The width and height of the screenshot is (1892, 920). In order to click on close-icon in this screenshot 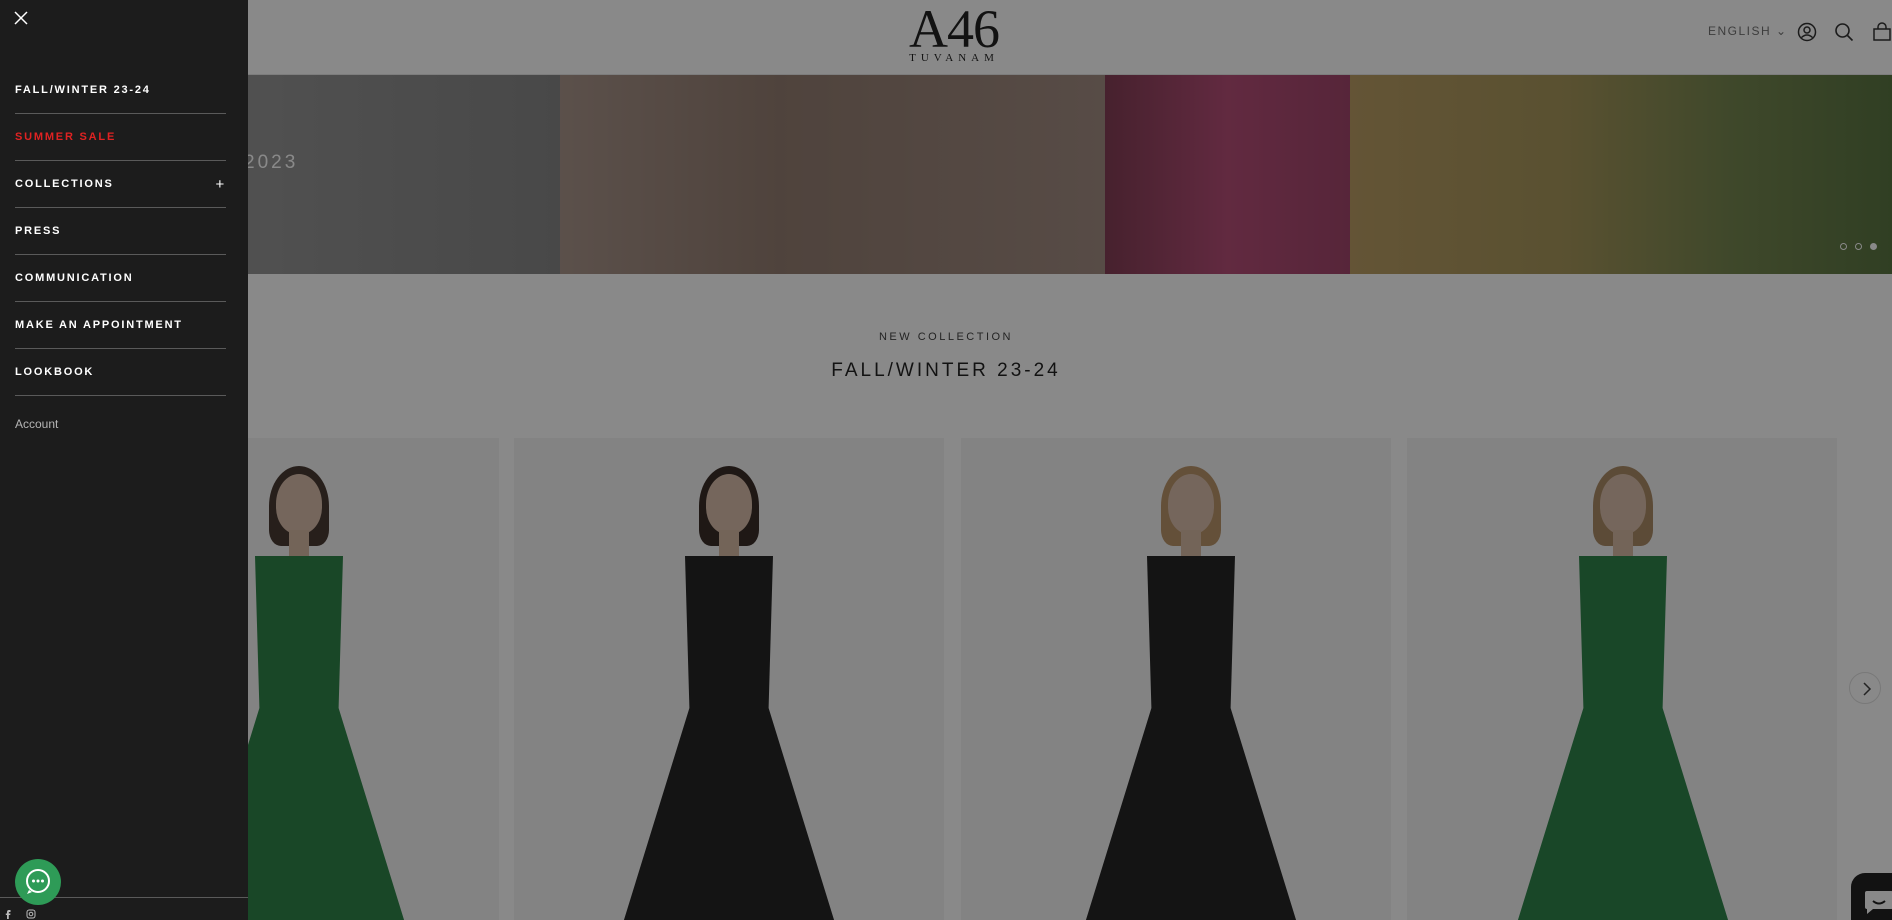, I will do `click(21, 18)`.